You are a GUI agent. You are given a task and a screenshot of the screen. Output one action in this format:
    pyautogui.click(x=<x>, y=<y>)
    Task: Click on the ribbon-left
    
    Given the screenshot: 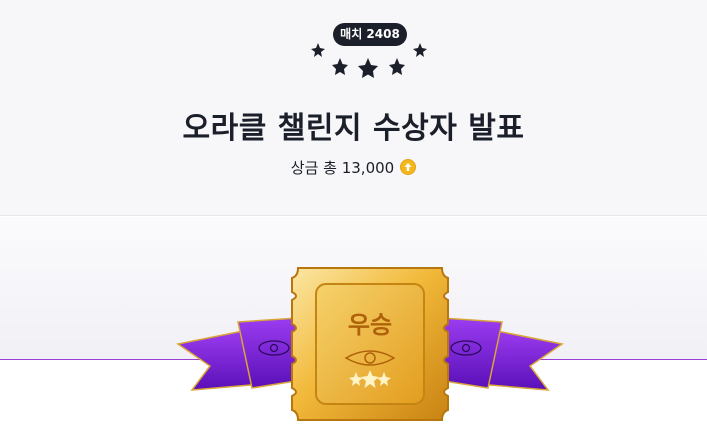 What is the action you would take?
    pyautogui.click(x=239, y=354)
    